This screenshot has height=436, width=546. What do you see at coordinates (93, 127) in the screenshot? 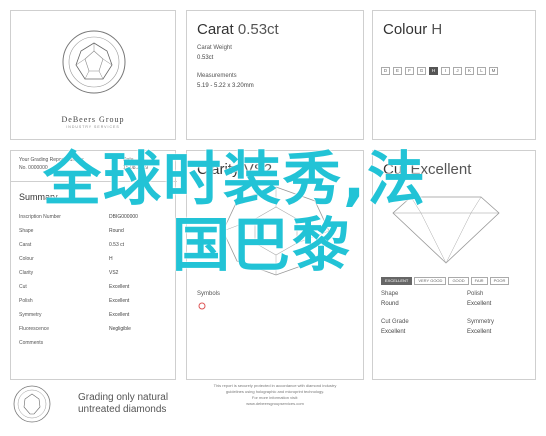
I see `brand-subtitle: INDUSTRY SERVICES` at bounding box center [93, 127].